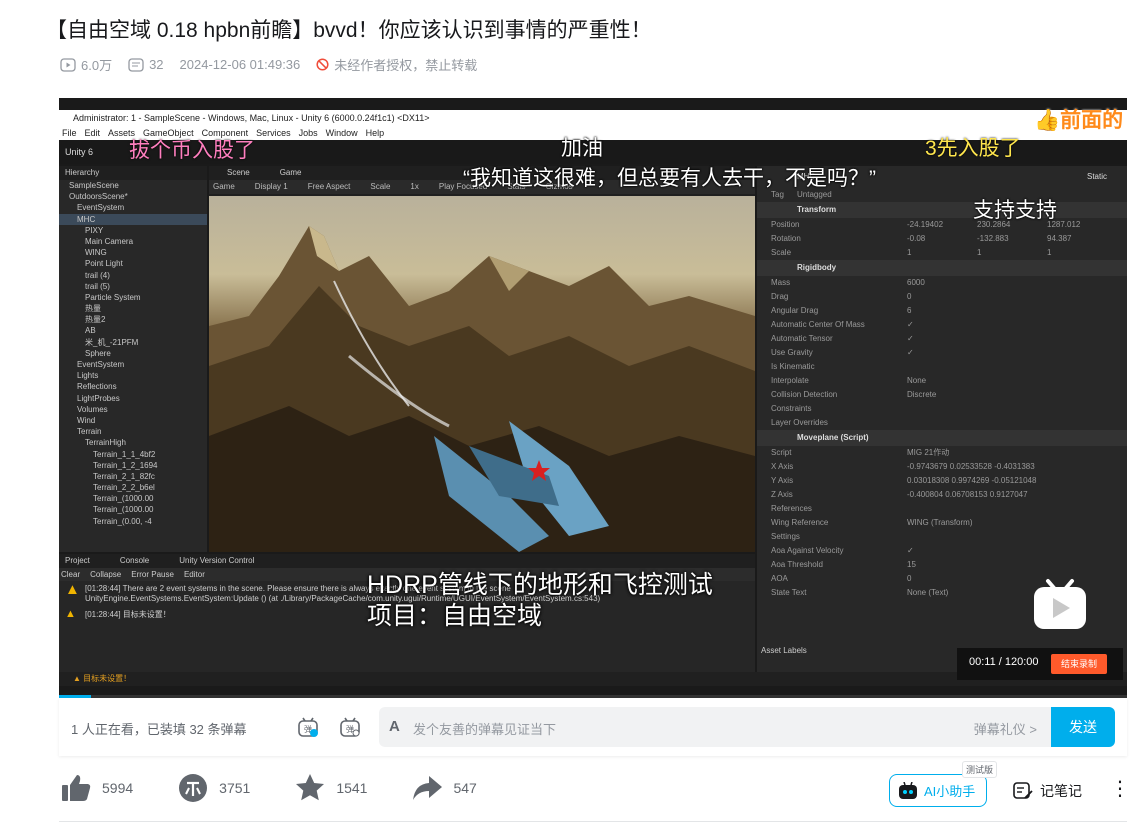 The width and height of the screenshot is (1139, 828). I want to click on console-clear: Clear, so click(71, 574).